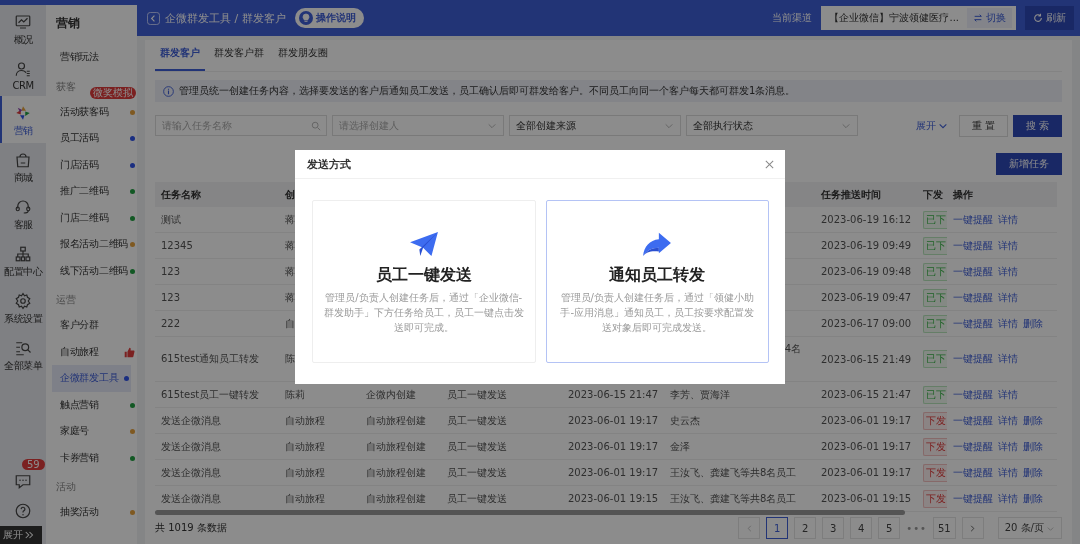 This screenshot has height=544, width=1080. Describe the element at coordinates (191, 498) in the screenshot. I see `table-cell: 发送企微消息` at that location.